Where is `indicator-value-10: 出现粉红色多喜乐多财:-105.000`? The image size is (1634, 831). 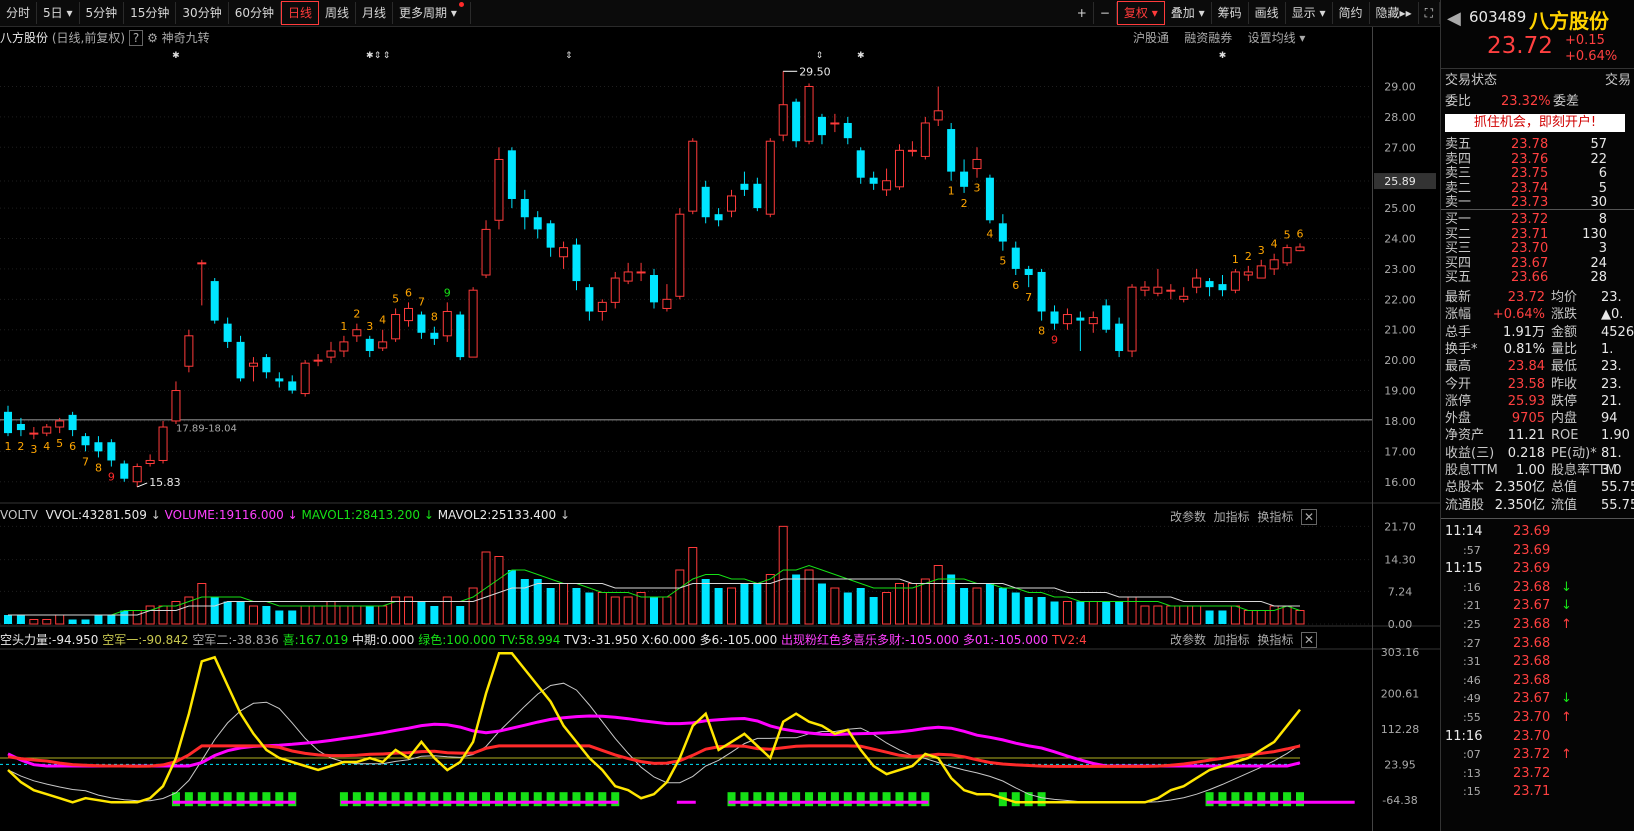 indicator-value-10: 出现粉红色多喜乐多财:-105.000 is located at coordinates (872, 640).